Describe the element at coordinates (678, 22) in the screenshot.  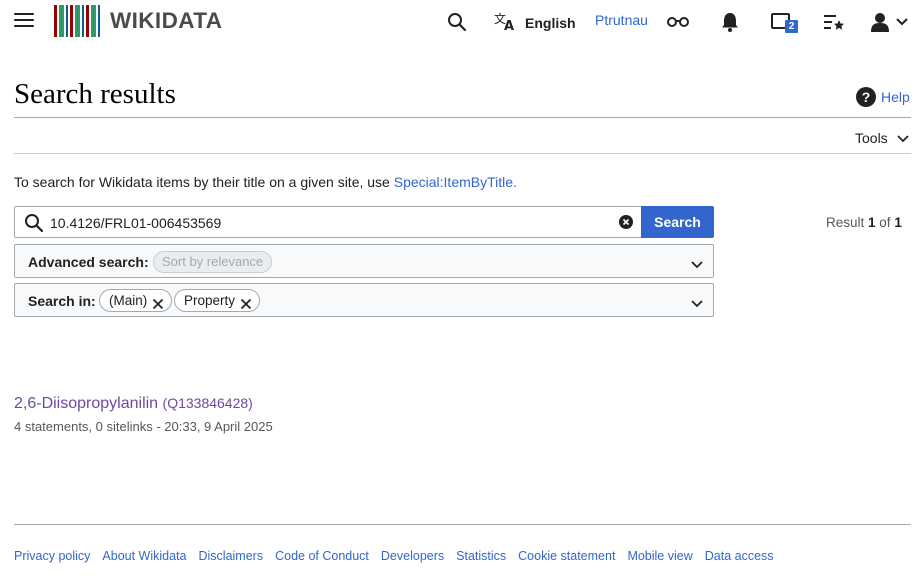
I see `glasses-icon` at that location.